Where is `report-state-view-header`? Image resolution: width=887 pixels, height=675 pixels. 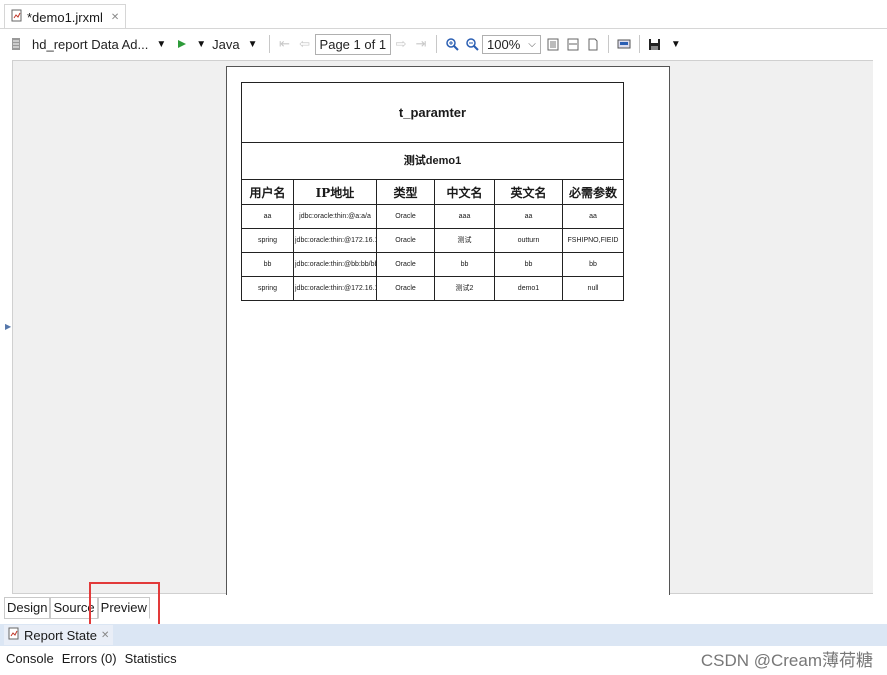
report-state-view-header is located at coordinates (443, 635).